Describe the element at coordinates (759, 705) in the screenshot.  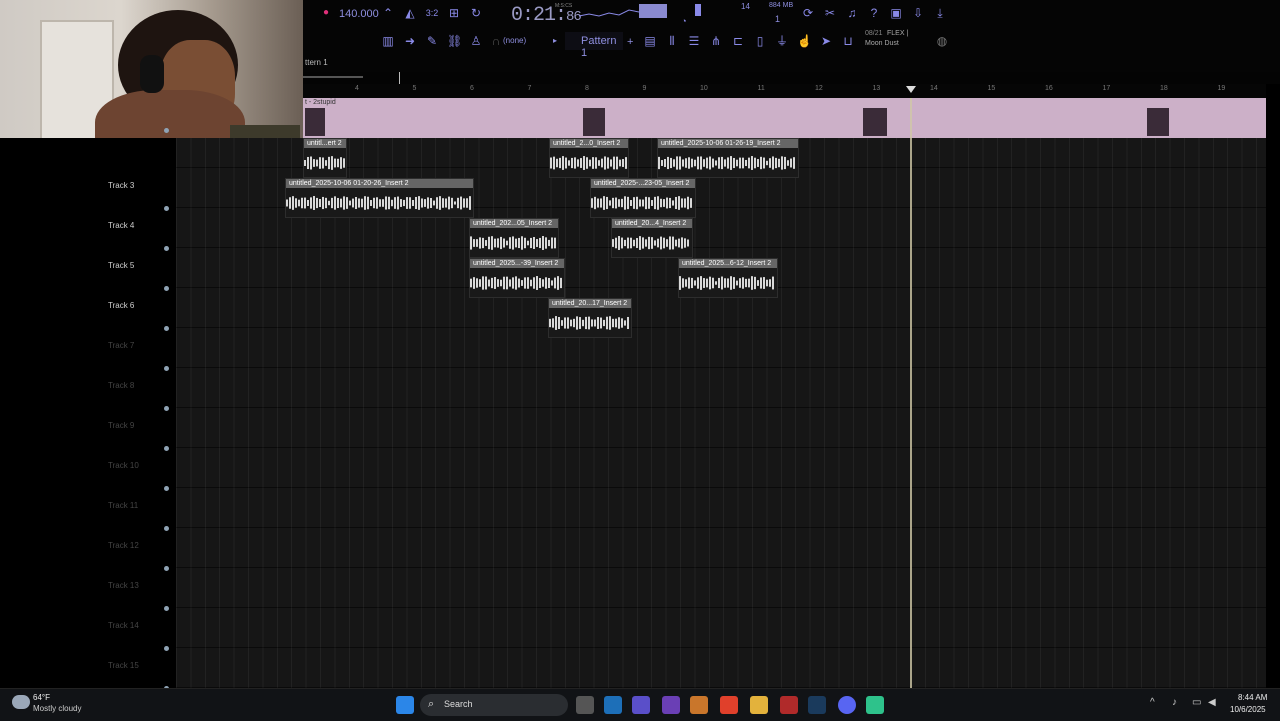
I see `file-explorer-icon` at that location.